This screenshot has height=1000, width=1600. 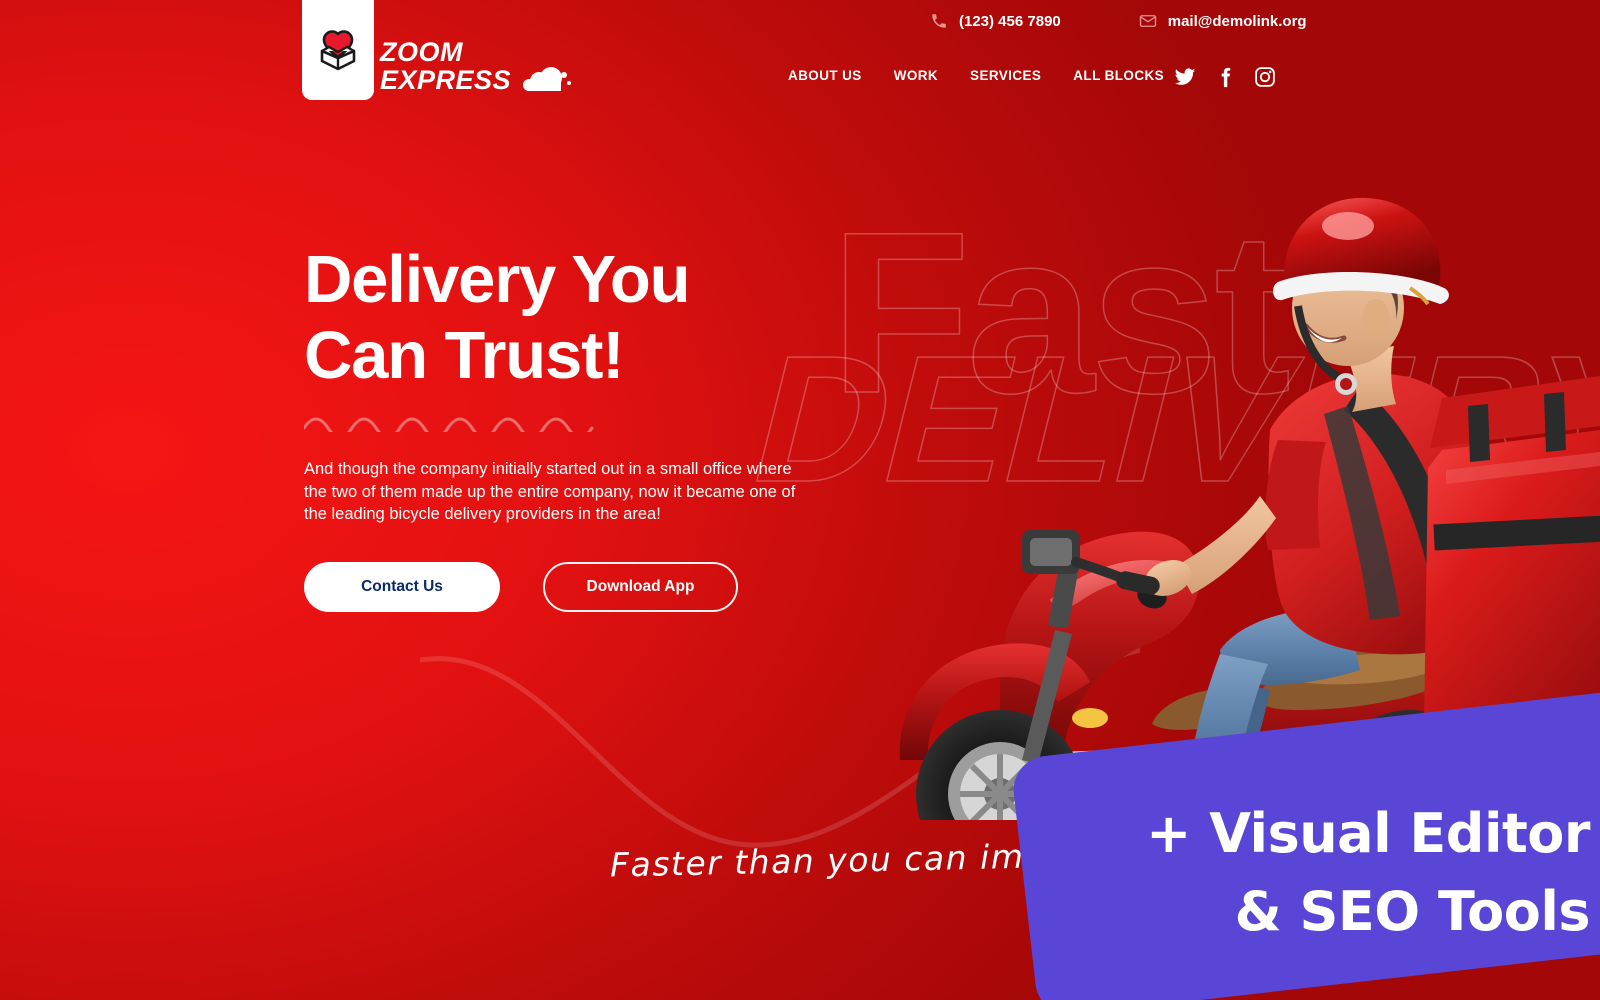 What do you see at coordinates (1010, 21) in the screenshot?
I see `phone-number: (123) 456 7890` at bounding box center [1010, 21].